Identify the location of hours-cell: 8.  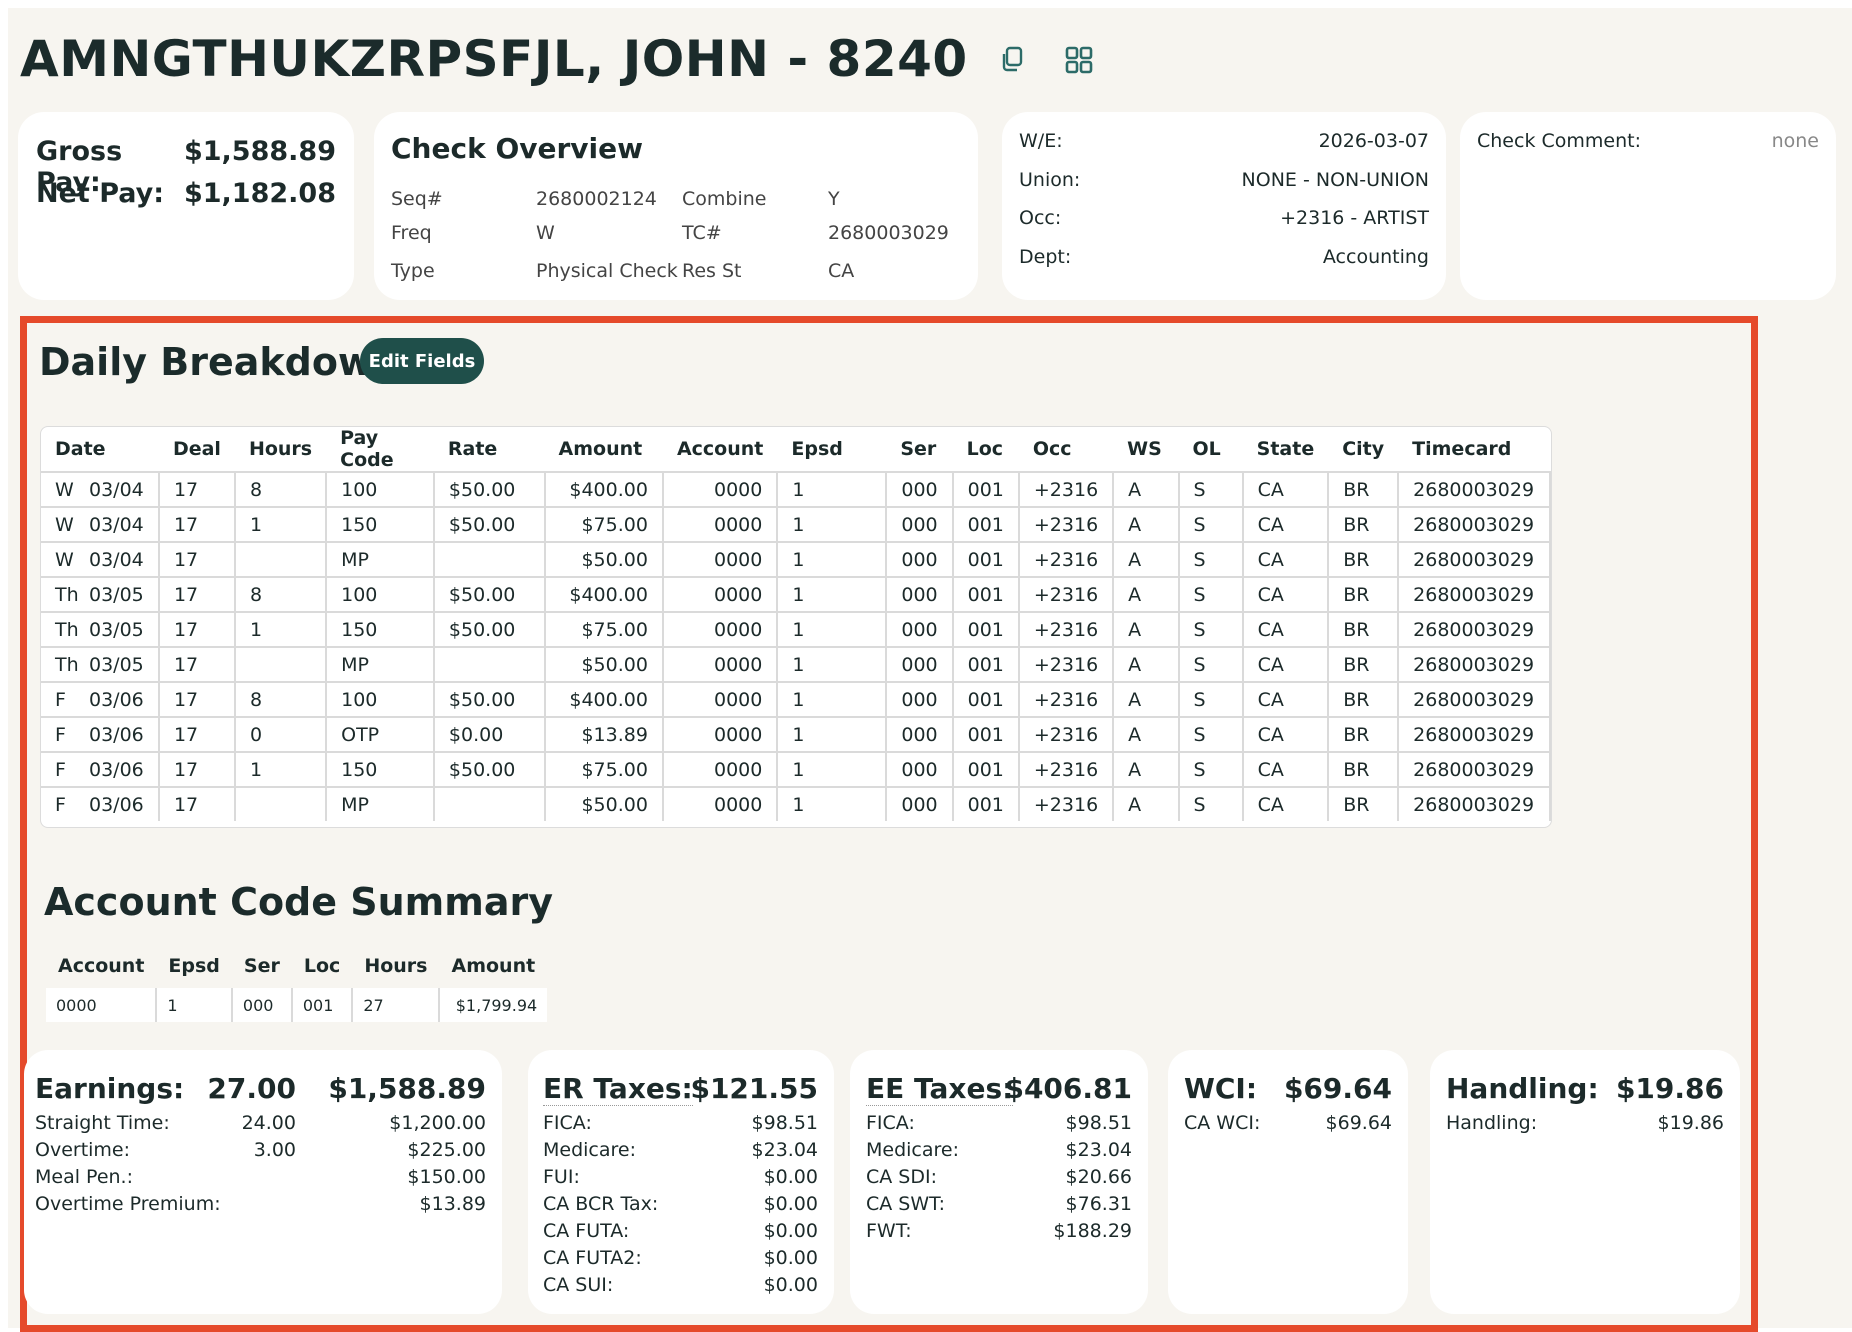
(281, 699).